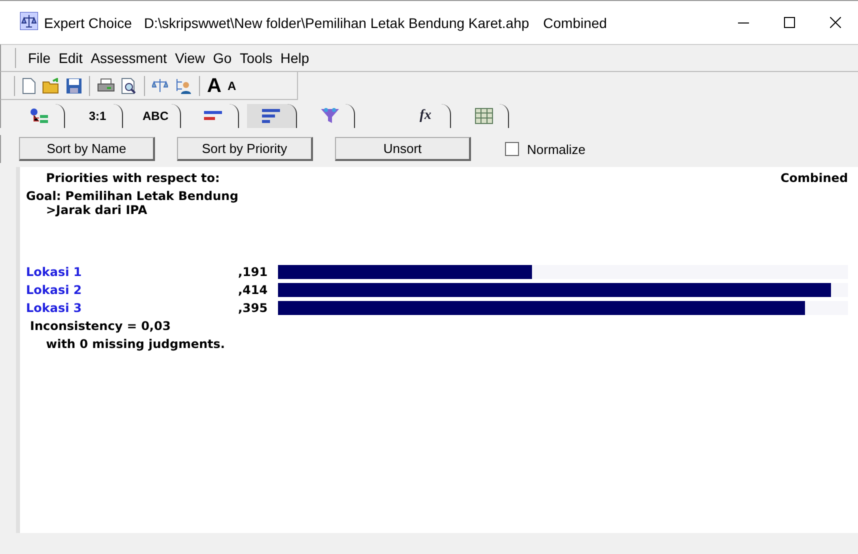  What do you see at coordinates (253, 290) in the screenshot?
I see `priority-value: ,414` at bounding box center [253, 290].